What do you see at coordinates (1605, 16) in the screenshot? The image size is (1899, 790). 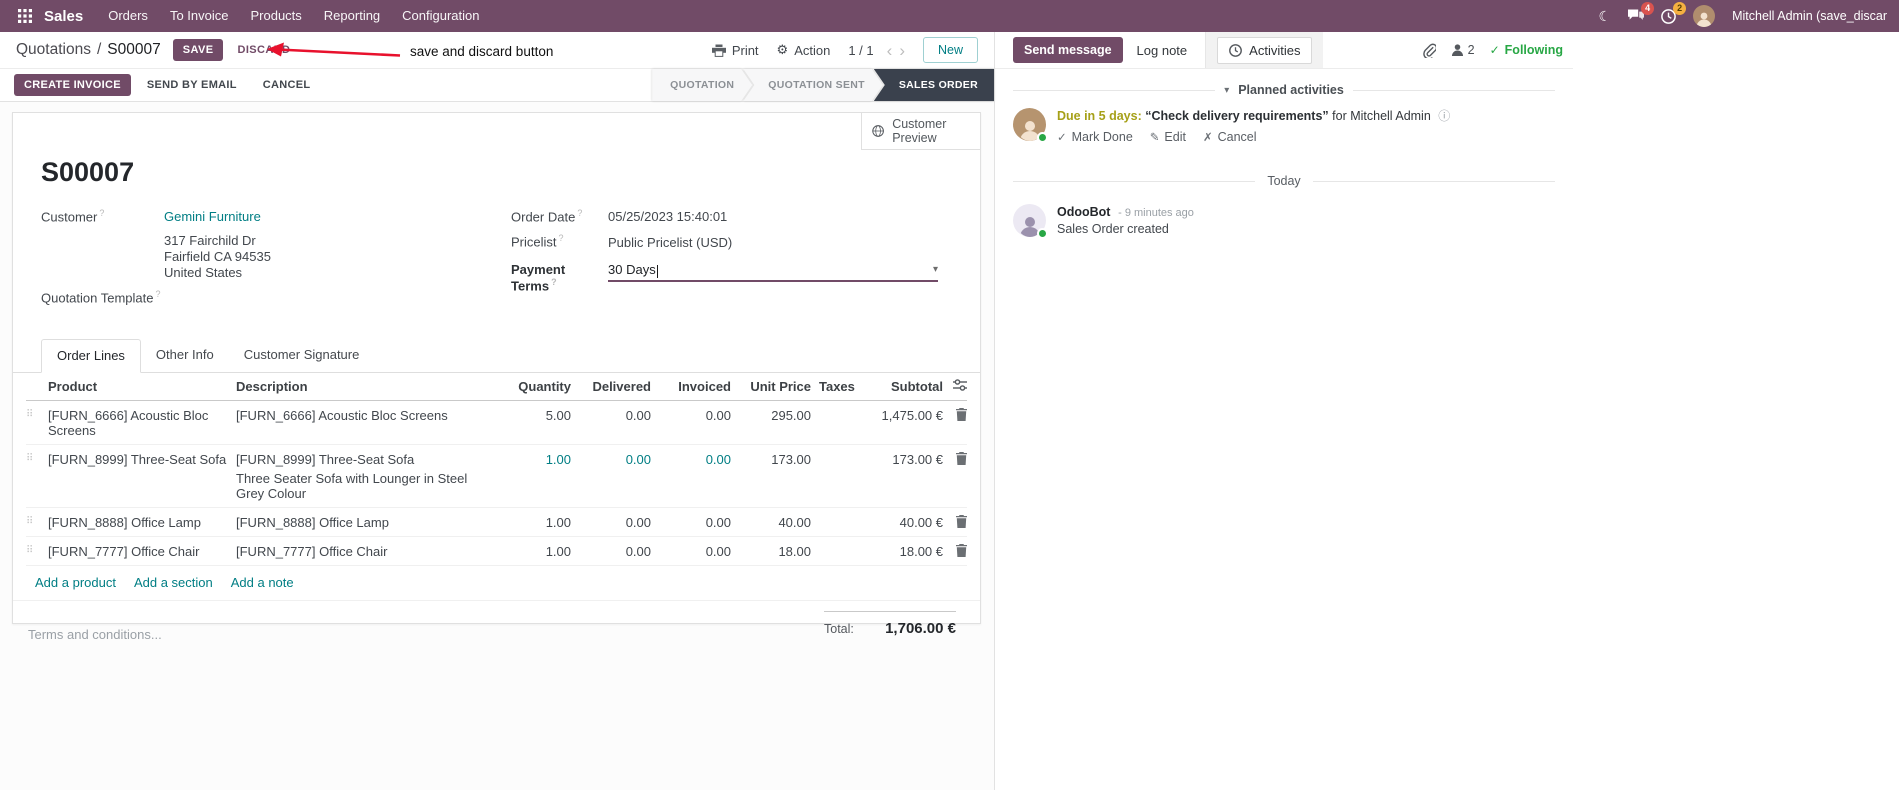 I see `moon-icon: ☾` at bounding box center [1605, 16].